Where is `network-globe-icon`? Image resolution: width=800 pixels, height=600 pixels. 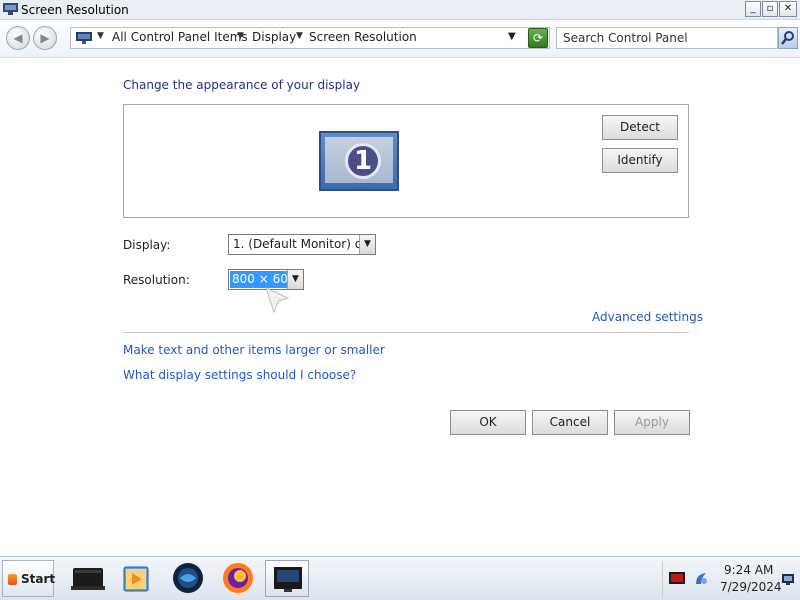
network-globe-icon is located at coordinates (188, 578).